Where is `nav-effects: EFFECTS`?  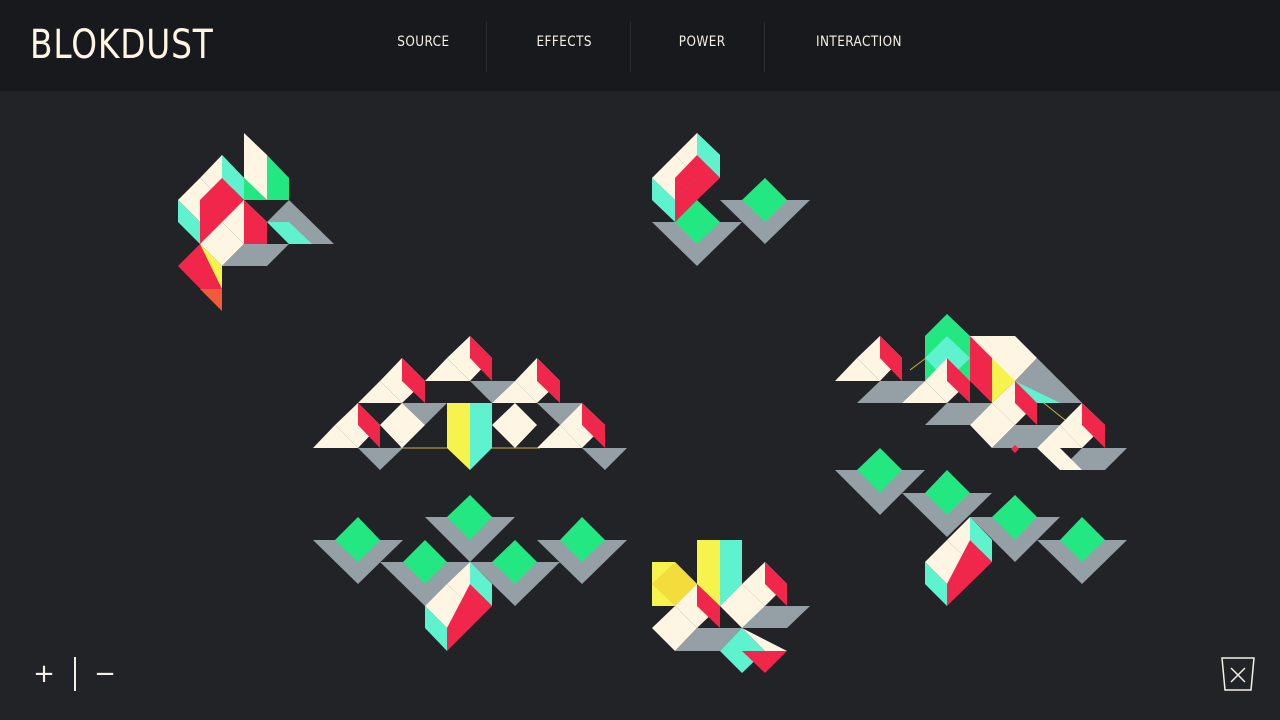
nav-effects: EFFECTS is located at coordinates (564, 46).